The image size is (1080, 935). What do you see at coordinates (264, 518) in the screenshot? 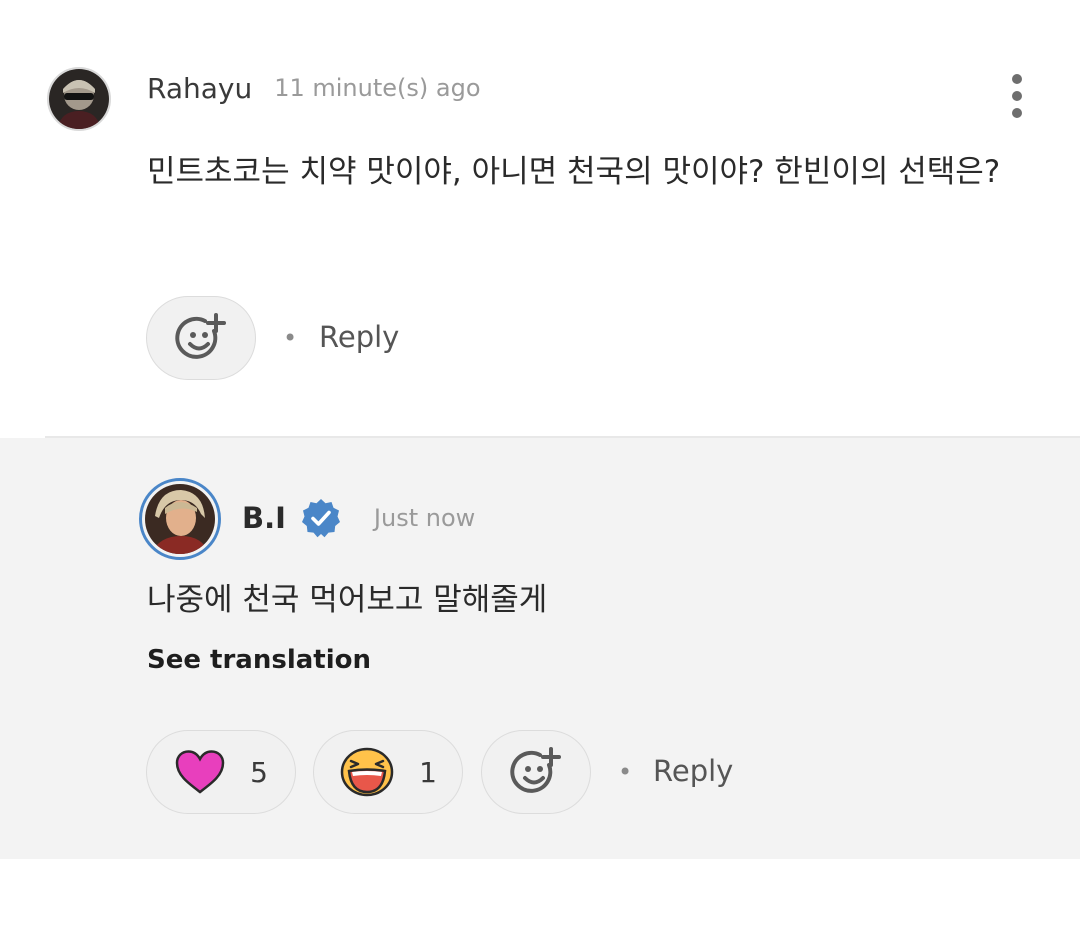
I see `replier-username: B.I` at bounding box center [264, 518].